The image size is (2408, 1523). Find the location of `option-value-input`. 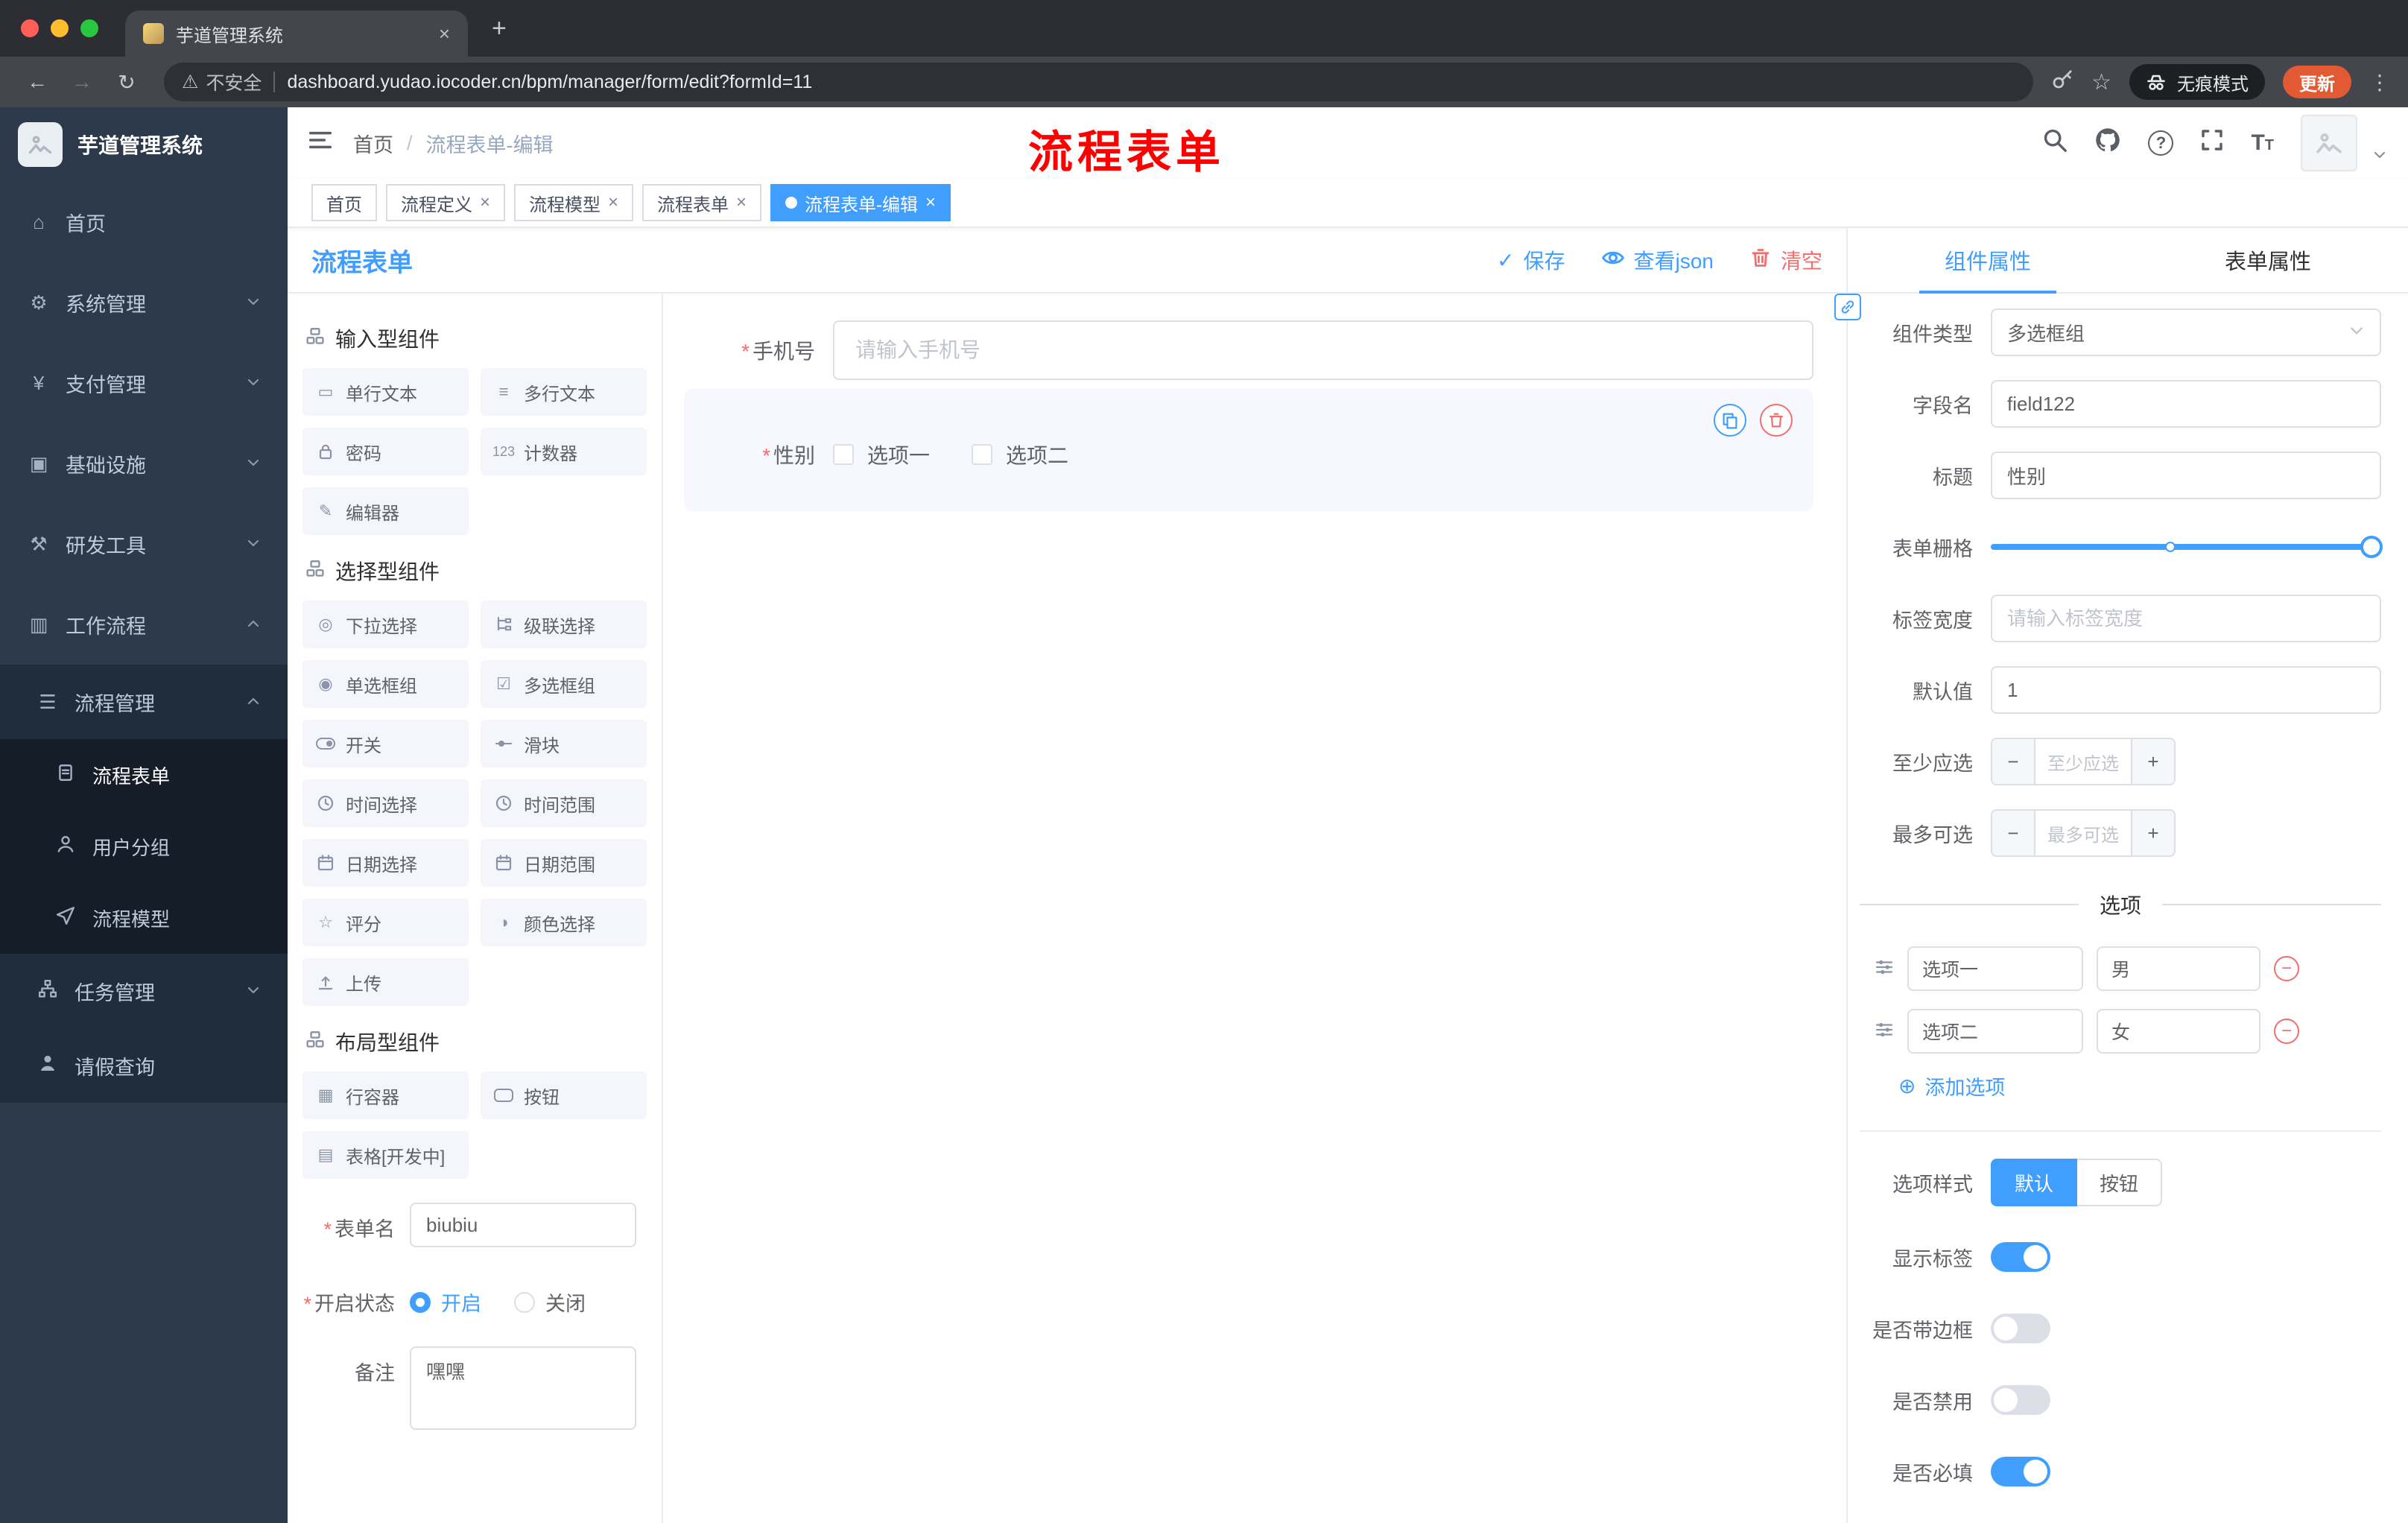

option-value-input is located at coordinates (2178, 969).